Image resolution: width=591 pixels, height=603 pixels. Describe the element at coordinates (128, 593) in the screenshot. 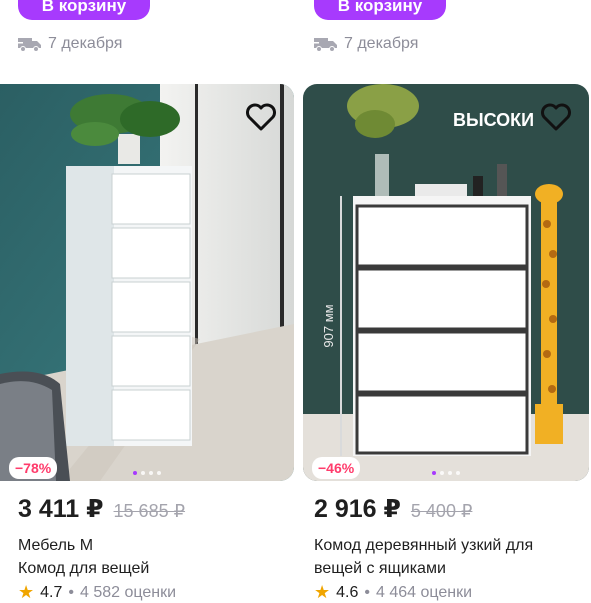

I see `reviews-count: 4 582 оценки` at that location.